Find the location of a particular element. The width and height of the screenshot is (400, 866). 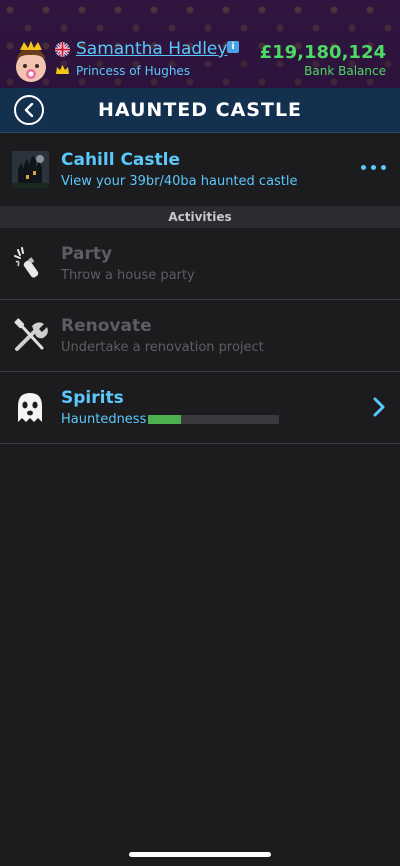

home-indicator is located at coordinates (200, 854).